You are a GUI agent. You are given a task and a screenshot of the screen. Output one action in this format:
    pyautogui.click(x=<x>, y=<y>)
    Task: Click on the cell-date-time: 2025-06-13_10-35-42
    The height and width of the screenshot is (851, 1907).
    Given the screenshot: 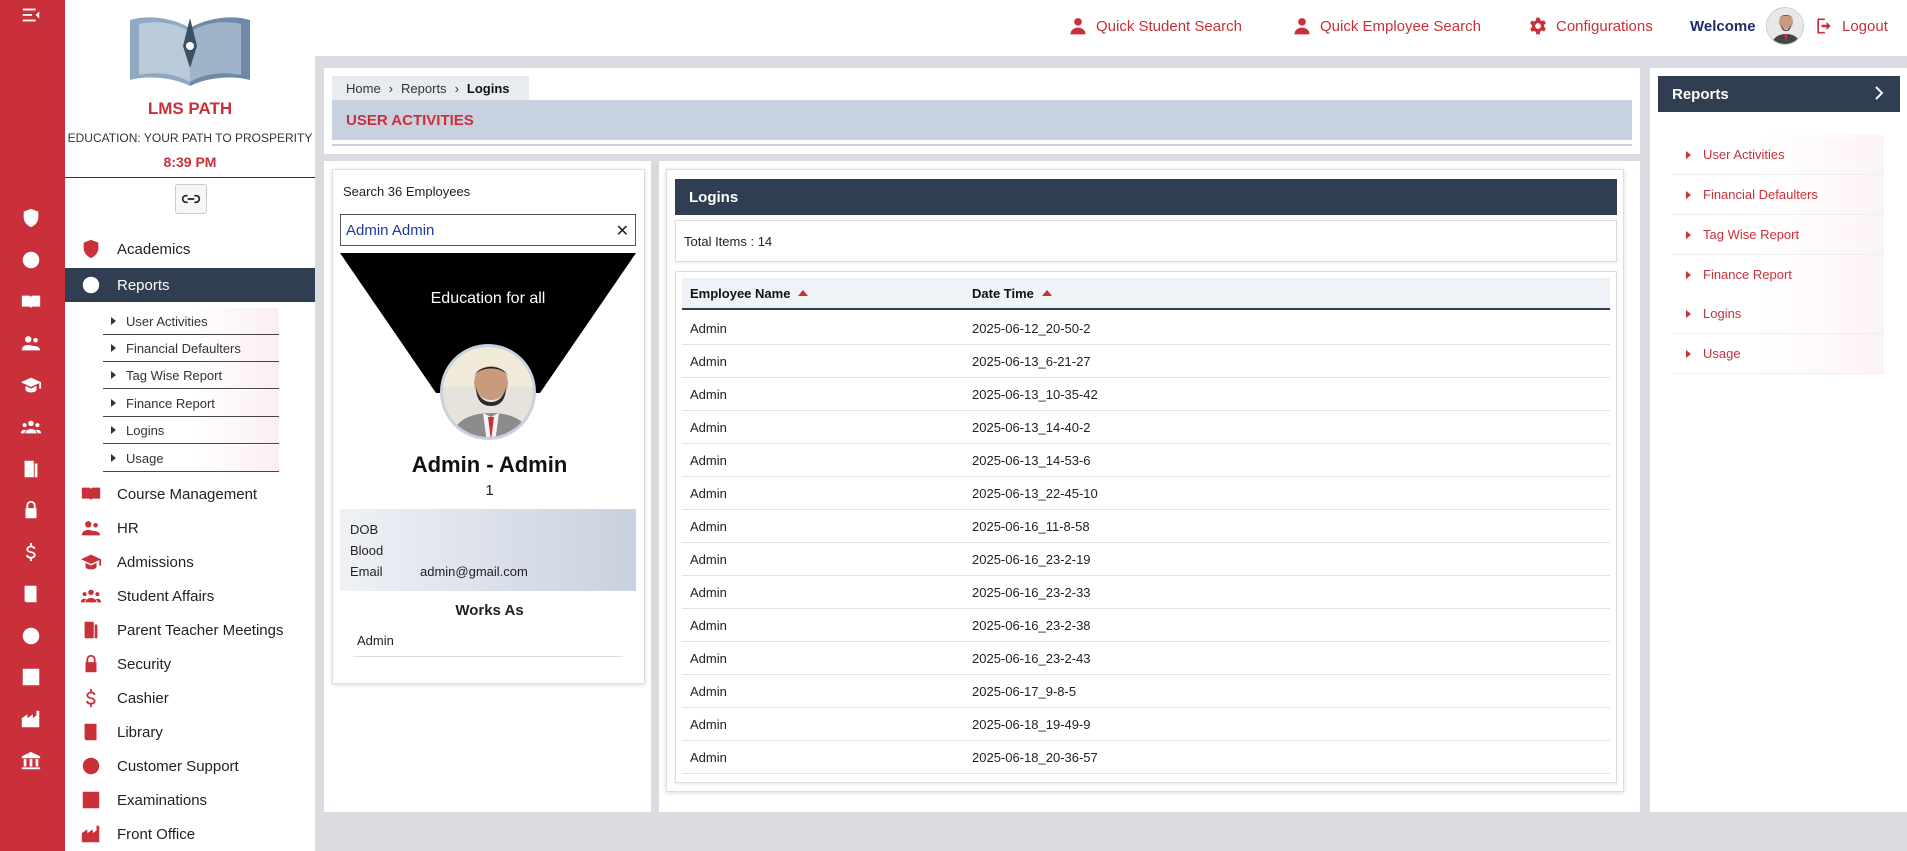 What is the action you would take?
    pyautogui.click(x=1035, y=394)
    